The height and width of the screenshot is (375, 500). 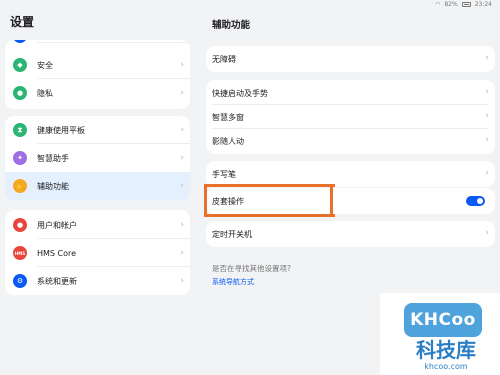 I want to click on gear-icon: ⚙, so click(x=20, y=281).